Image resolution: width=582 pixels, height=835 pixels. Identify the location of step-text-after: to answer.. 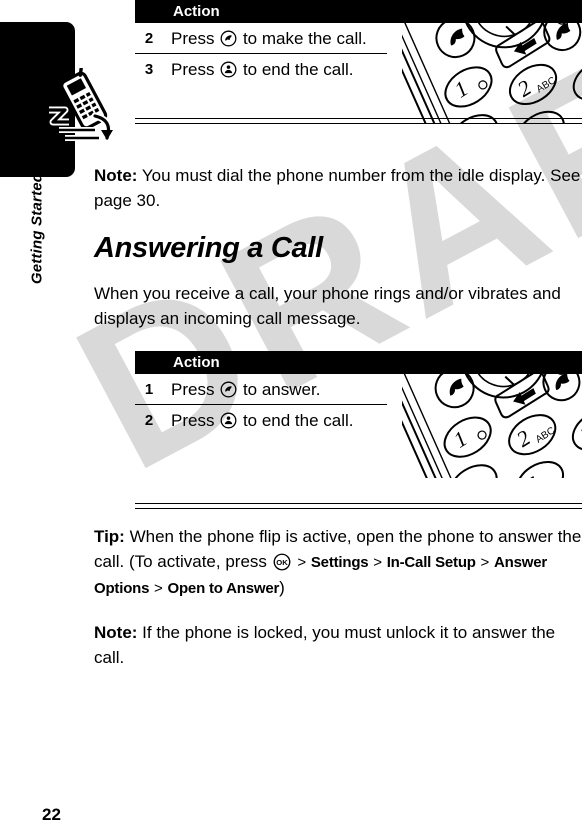
(281, 389).